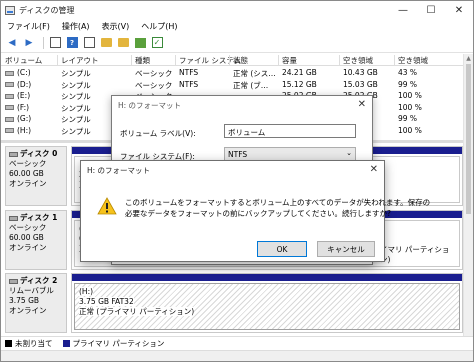 The image size is (474, 362). Describe the element at coordinates (89, 43) in the screenshot. I see `properties-icon` at that location.